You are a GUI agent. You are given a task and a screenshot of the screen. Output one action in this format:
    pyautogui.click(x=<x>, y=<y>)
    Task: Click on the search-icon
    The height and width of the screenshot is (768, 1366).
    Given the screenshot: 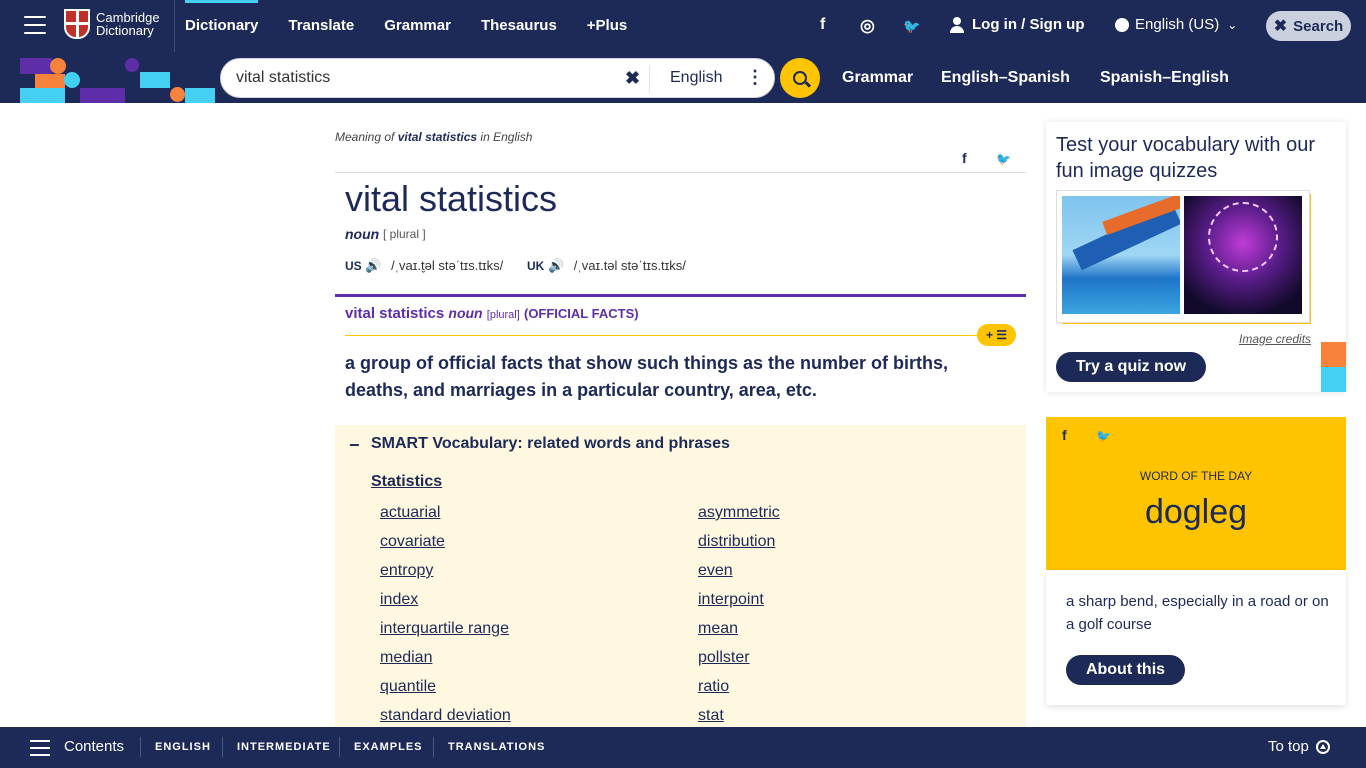 What is the action you would take?
    pyautogui.click(x=800, y=78)
    